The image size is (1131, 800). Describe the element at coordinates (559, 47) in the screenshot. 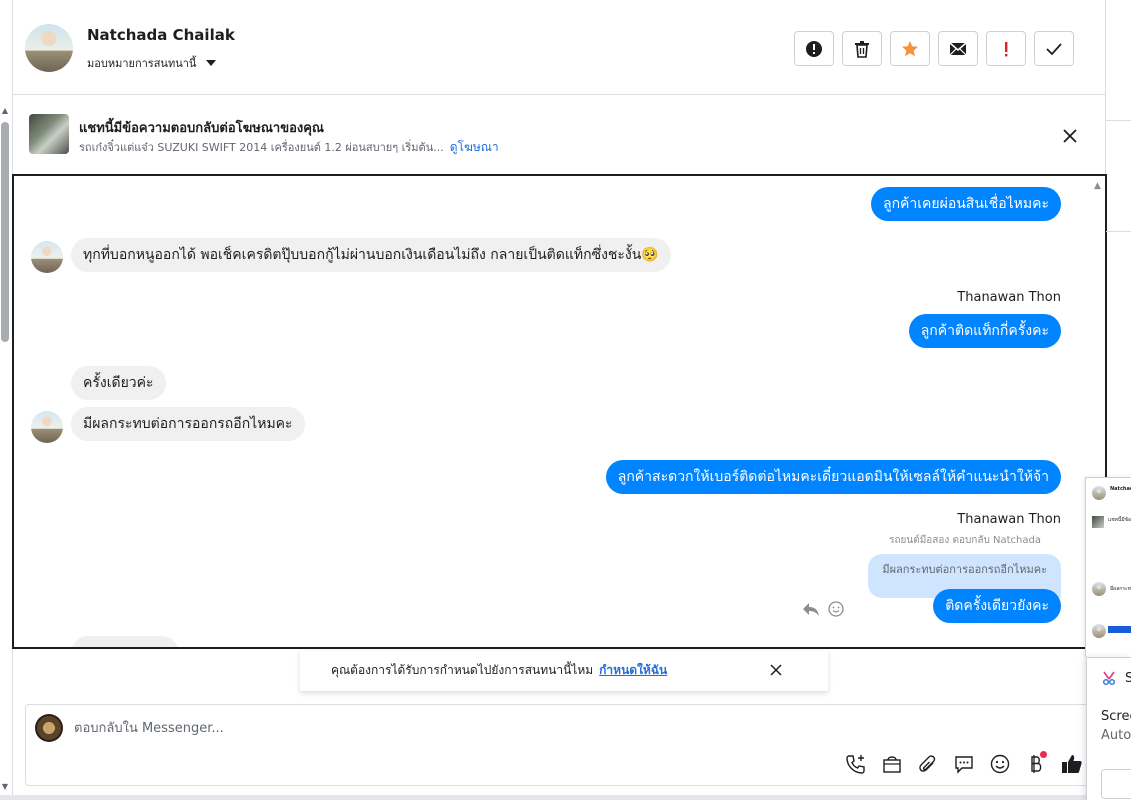

I see `conversation-header: Natchada Chailak มอบหมายการสนทนานี้` at that location.